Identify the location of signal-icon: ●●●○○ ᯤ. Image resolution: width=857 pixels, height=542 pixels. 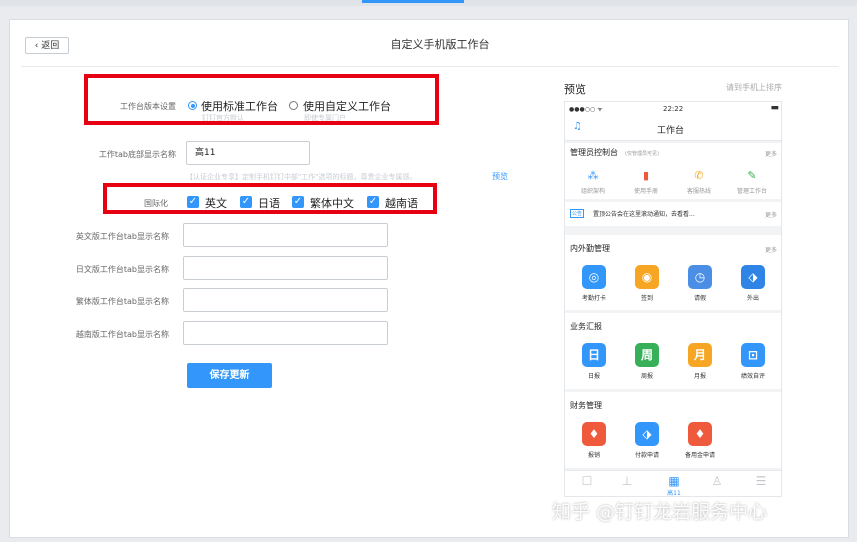
(586, 109).